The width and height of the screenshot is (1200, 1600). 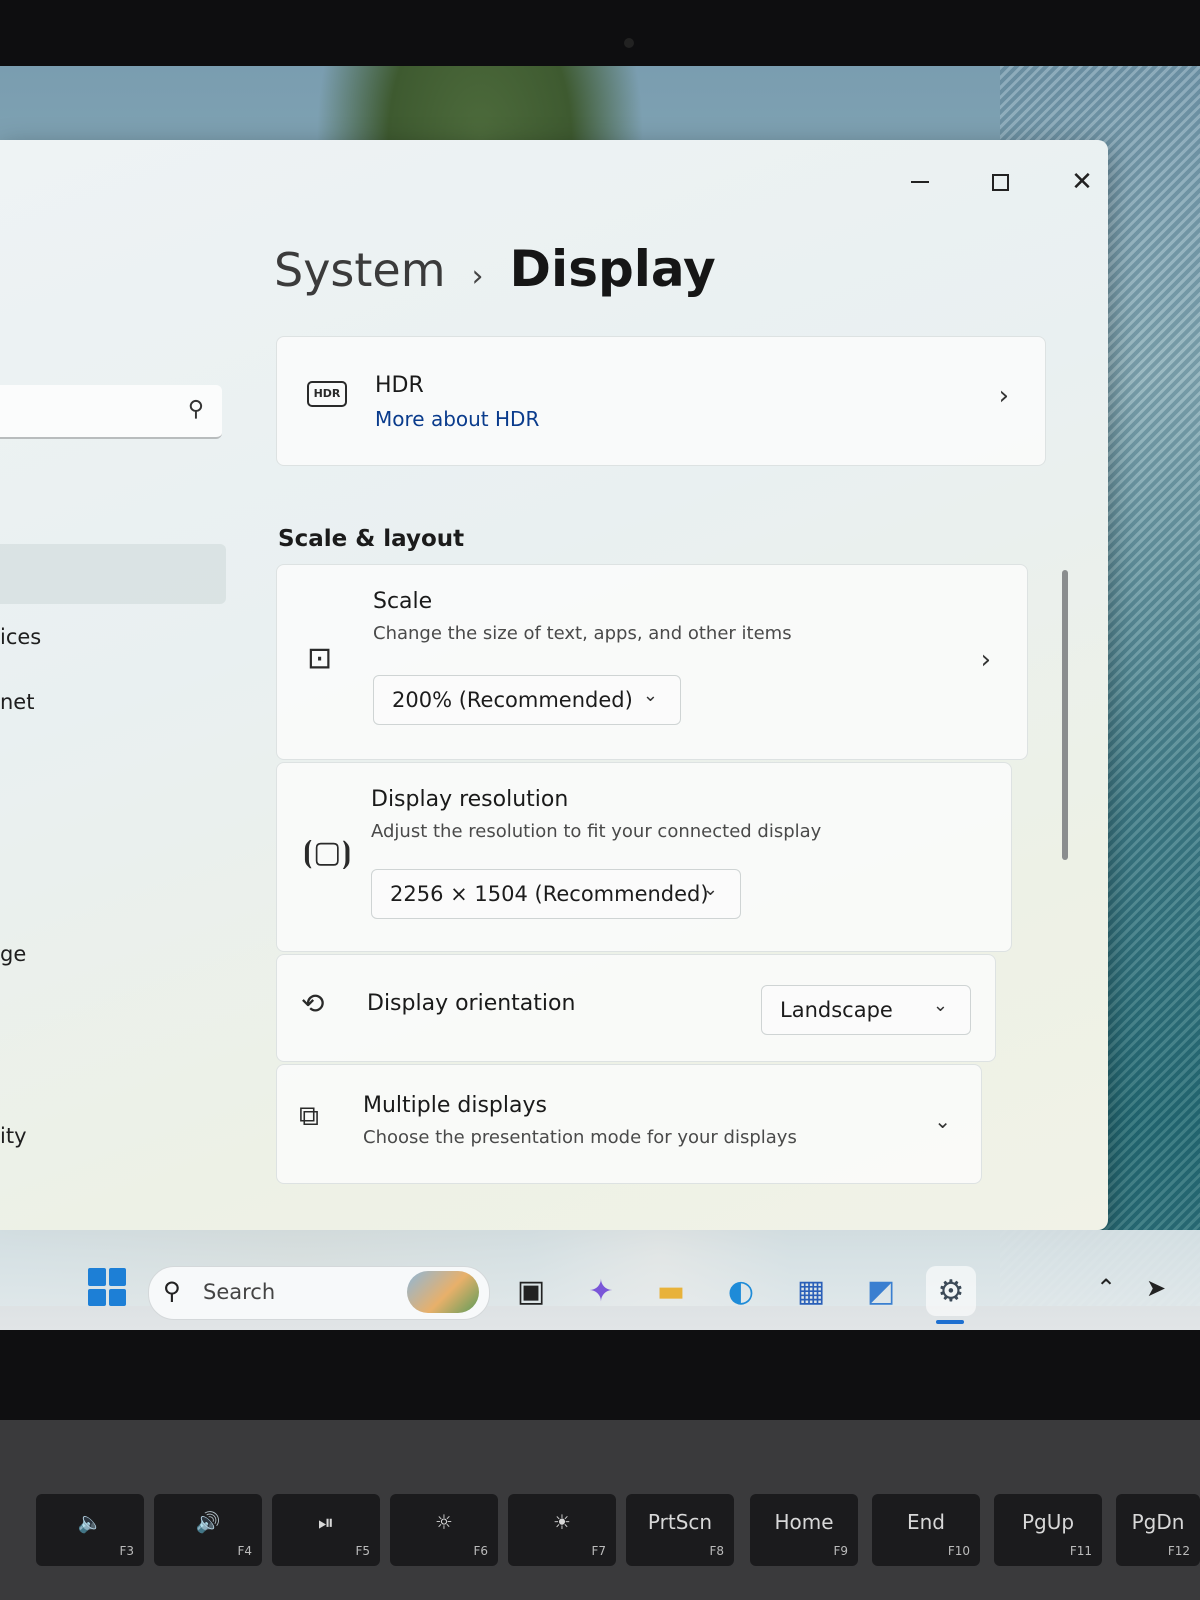 I want to click on orientation-dropdown-value: Landscape, so click(x=836, y=1010).